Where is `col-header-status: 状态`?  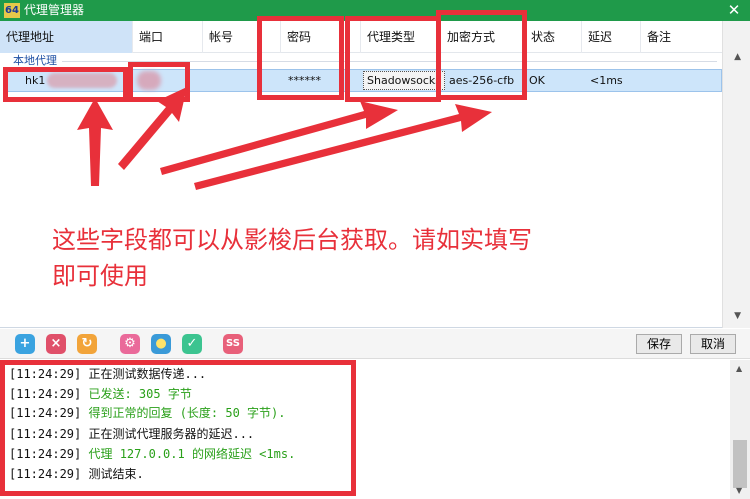 col-header-status: 状态 is located at coordinates (553, 37).